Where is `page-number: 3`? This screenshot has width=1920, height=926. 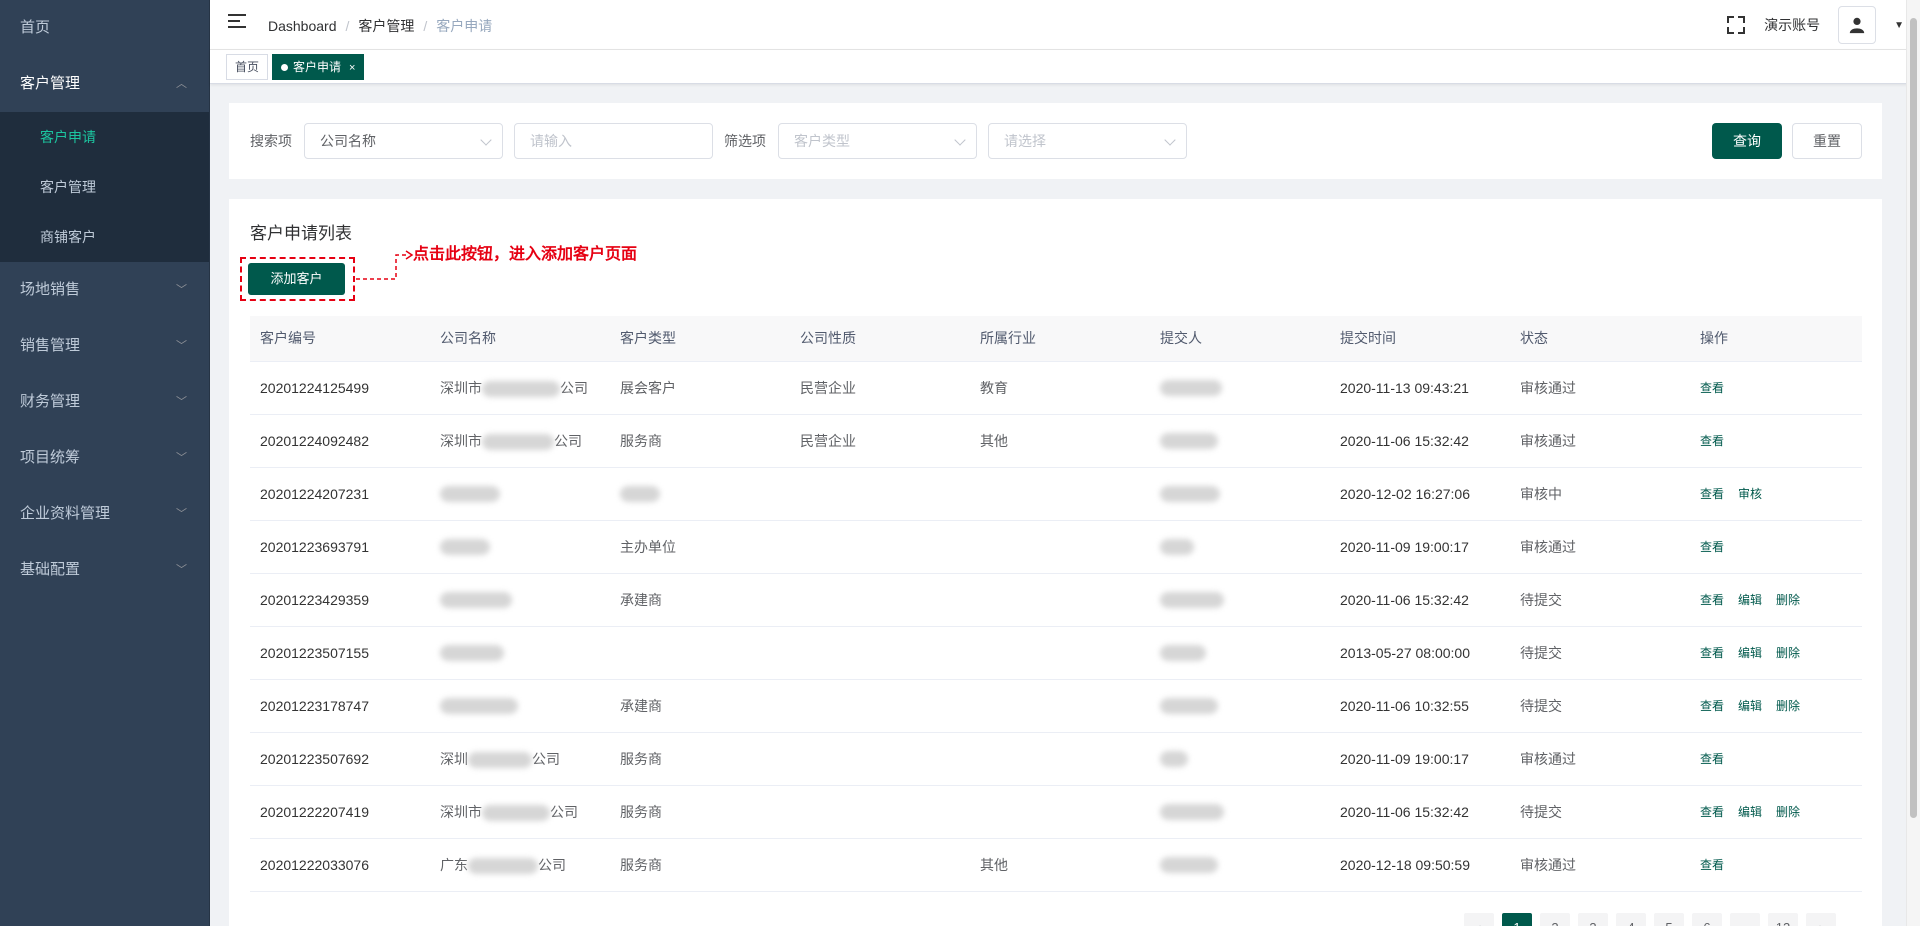 page-number: 3 is located at coordinates (1593, 919).